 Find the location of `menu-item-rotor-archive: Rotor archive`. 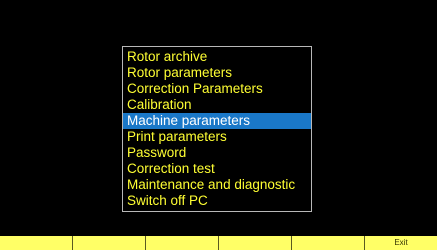

menu-item-rotor-archive: Rotor archive is located at coordinates (217, 57).